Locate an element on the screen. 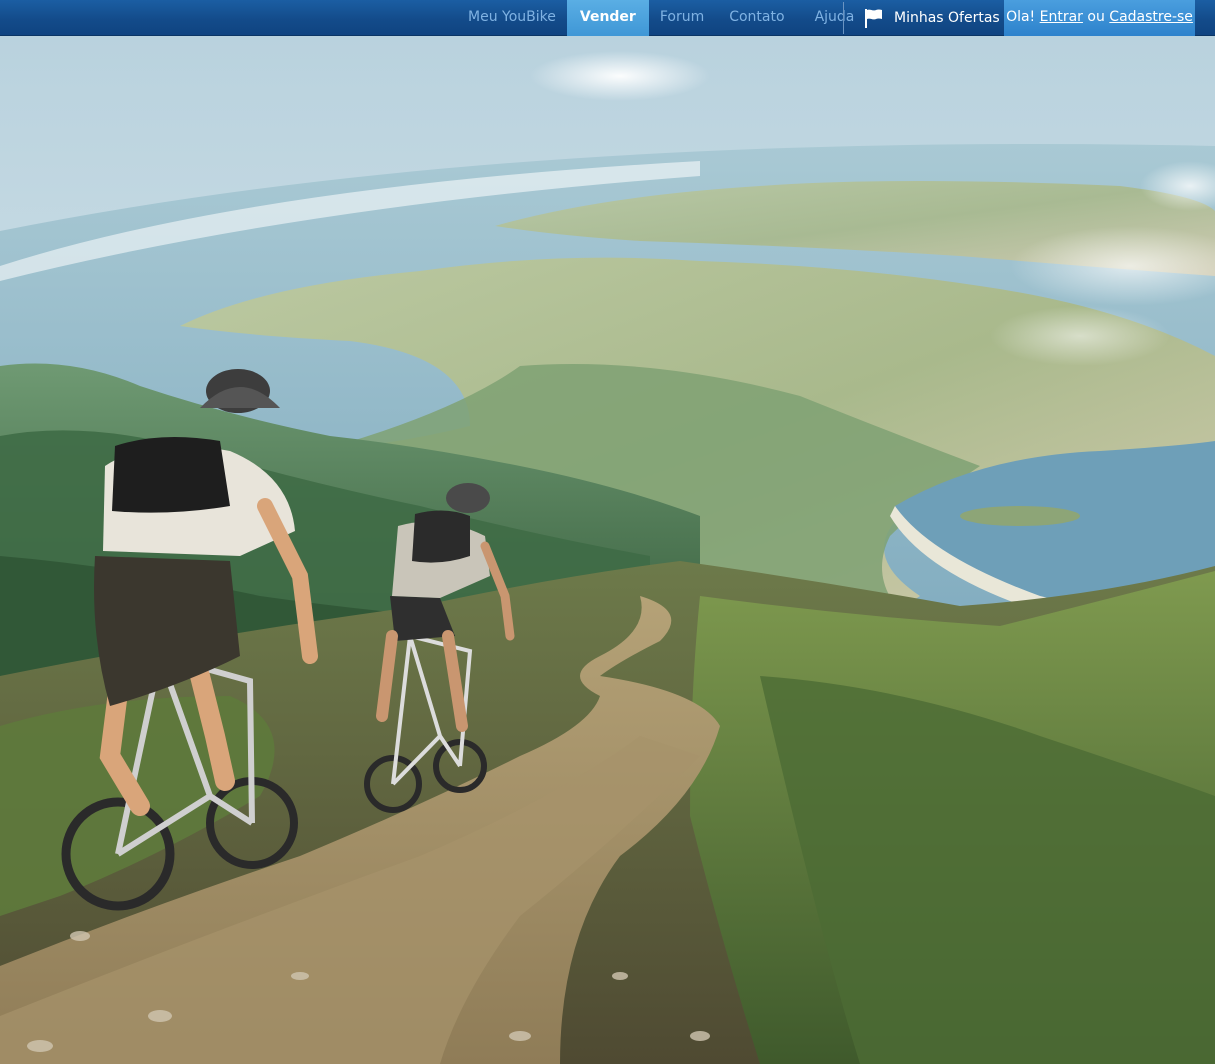  nav-ajuda: Ajuda is located at coordinates (835, 18).